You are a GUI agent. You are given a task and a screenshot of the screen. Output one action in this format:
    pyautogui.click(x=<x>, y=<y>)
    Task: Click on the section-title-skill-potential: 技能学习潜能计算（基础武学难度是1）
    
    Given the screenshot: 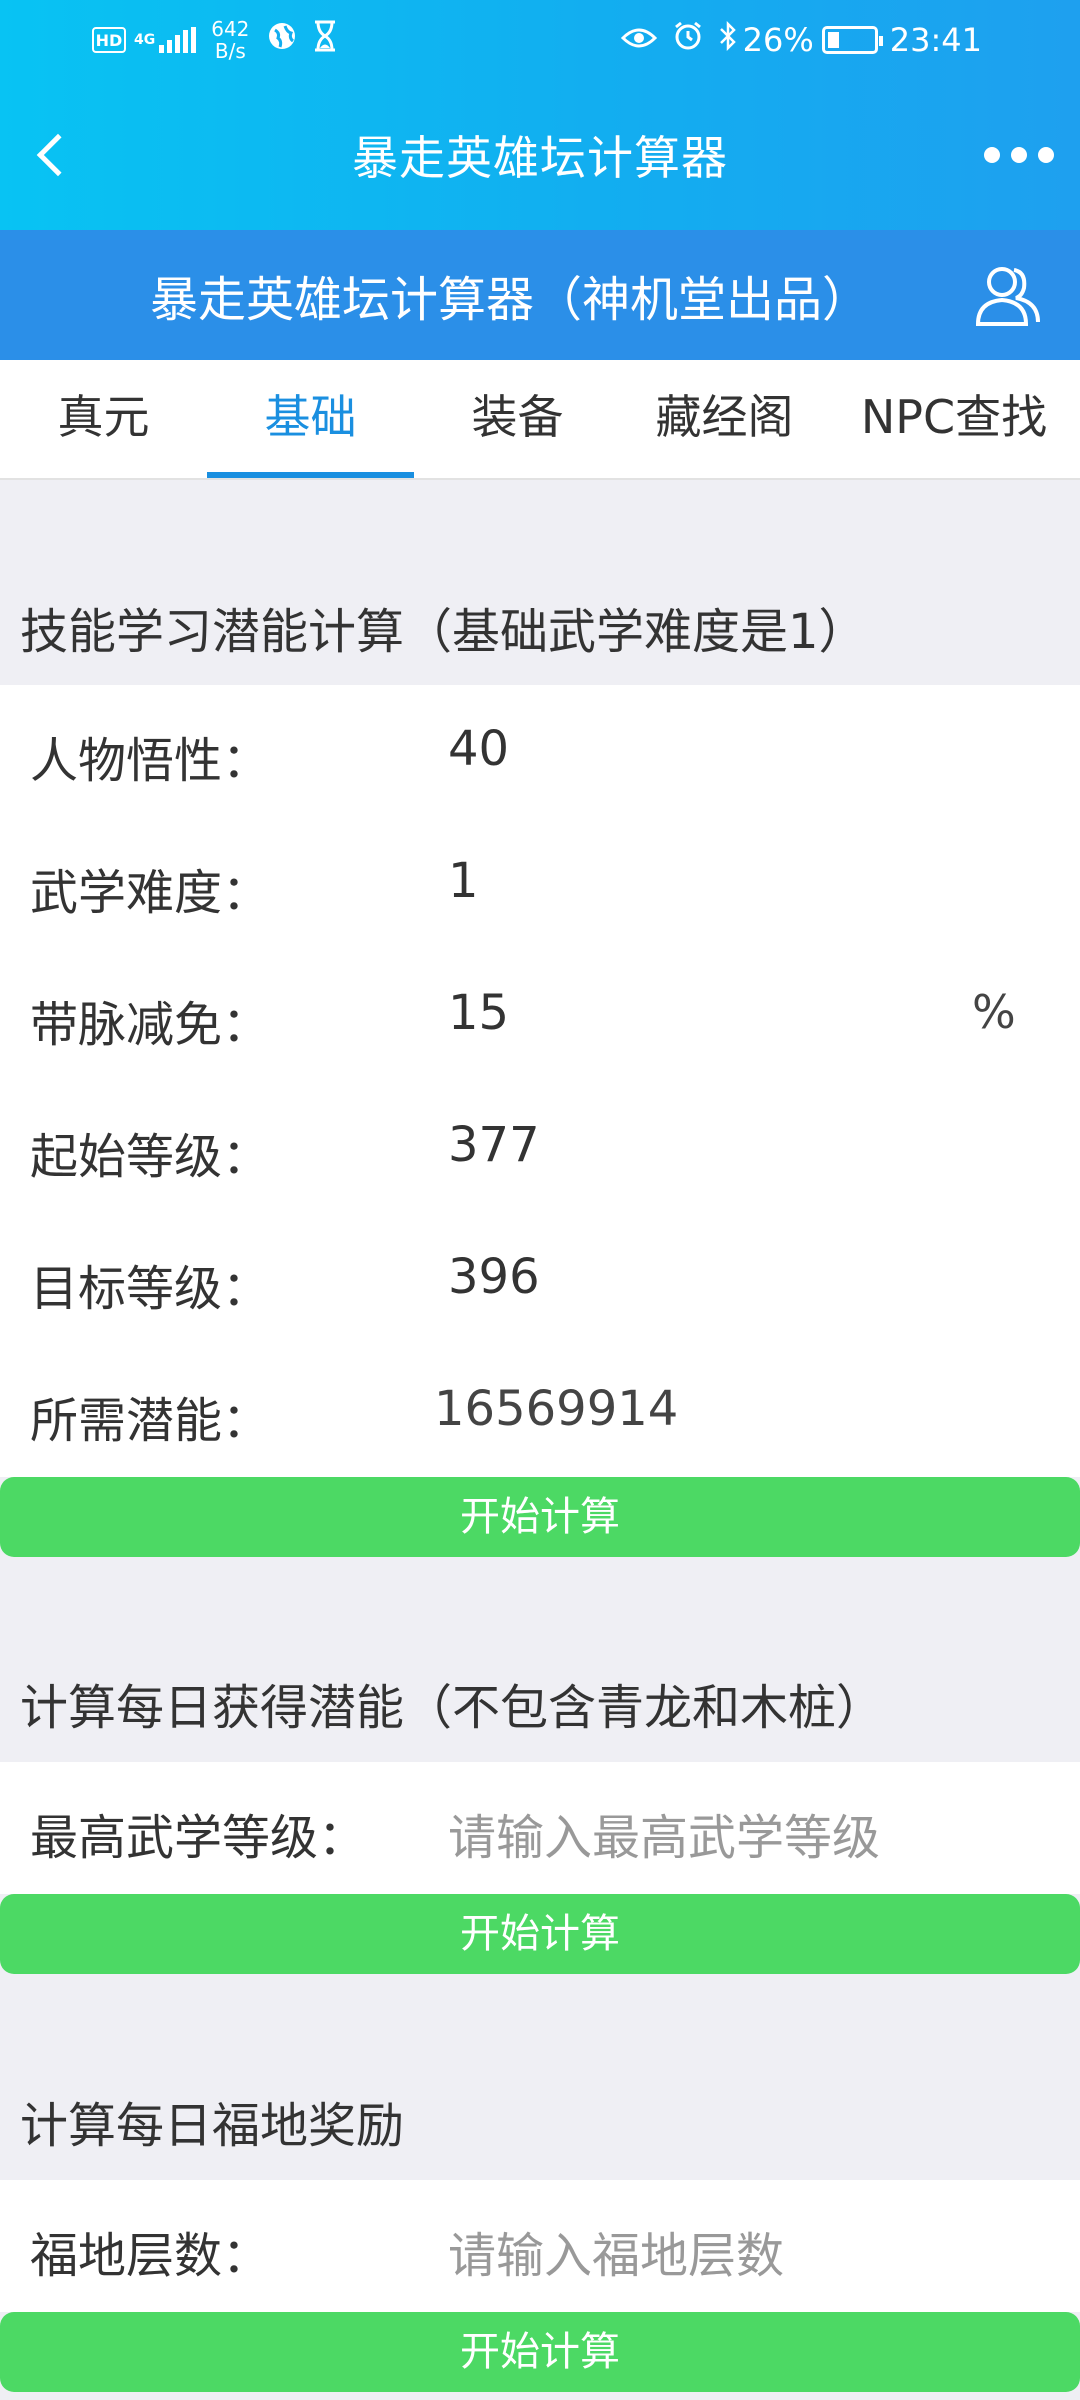 What is the action you would take?
    pyautogui.click(x=443, y=632)
    